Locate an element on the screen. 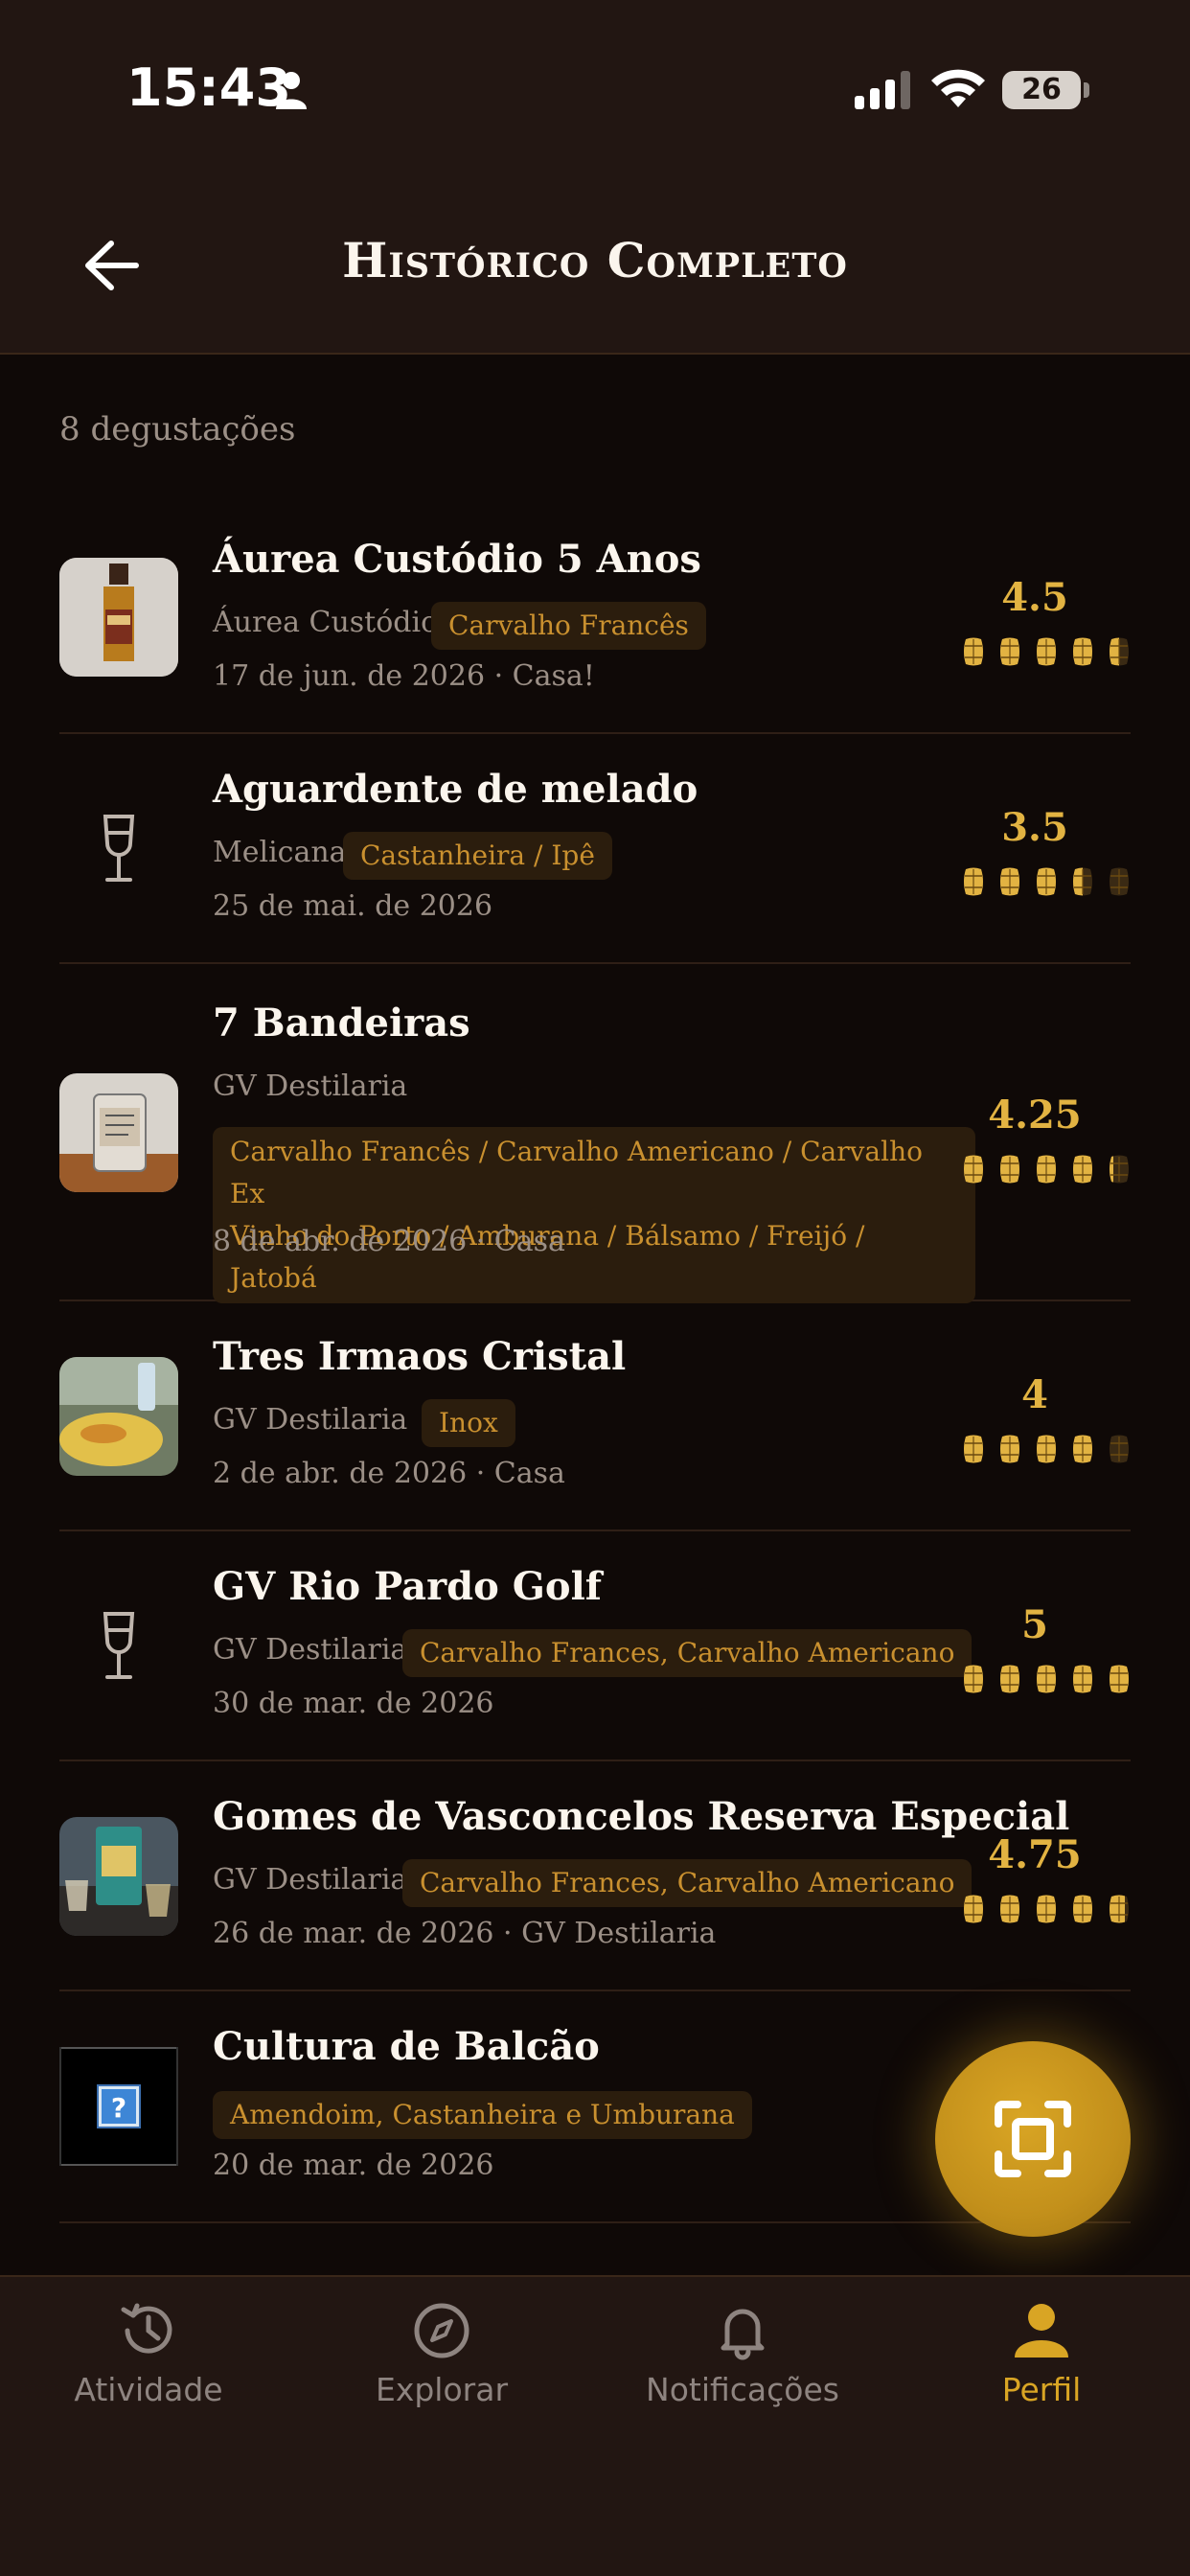  page-title: Histórico Completo is located at coordinates (595, 260).